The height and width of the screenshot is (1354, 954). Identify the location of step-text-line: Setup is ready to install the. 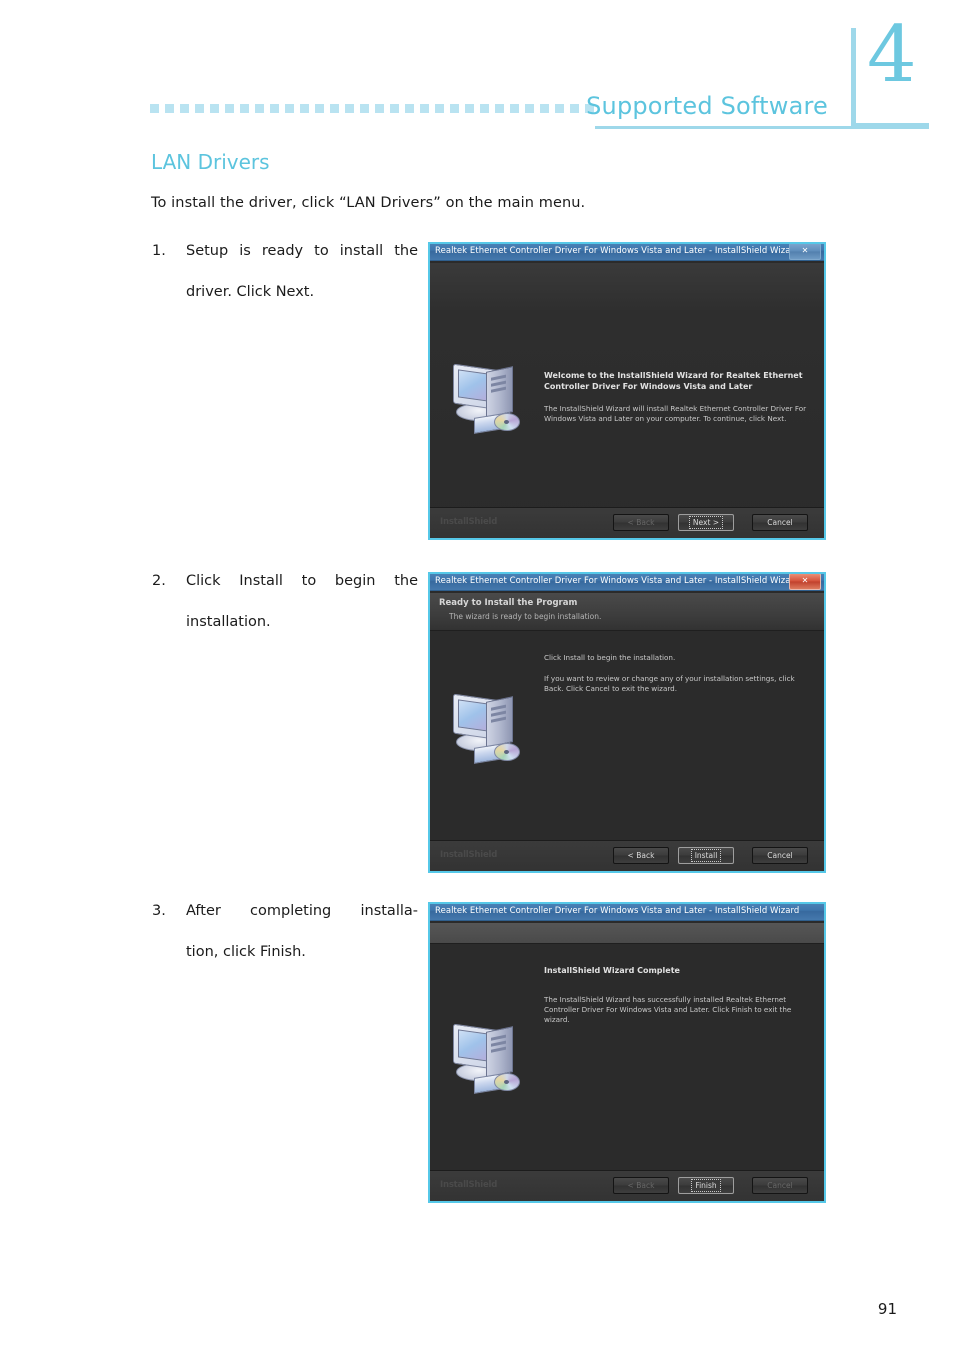
(302, 251).